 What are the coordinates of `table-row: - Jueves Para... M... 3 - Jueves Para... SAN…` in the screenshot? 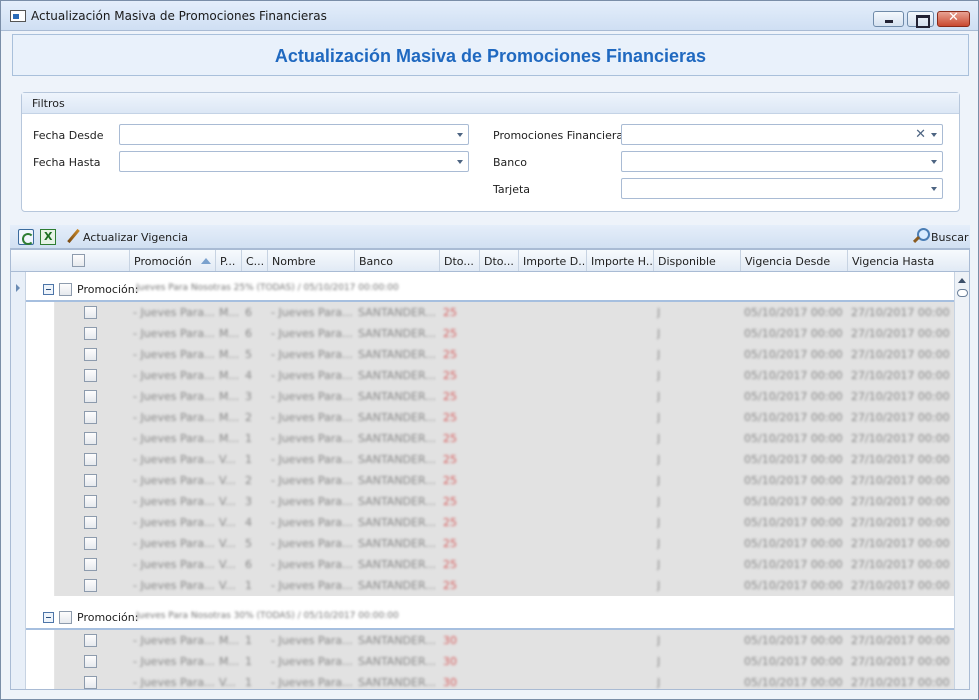 It's located at (504, 396).